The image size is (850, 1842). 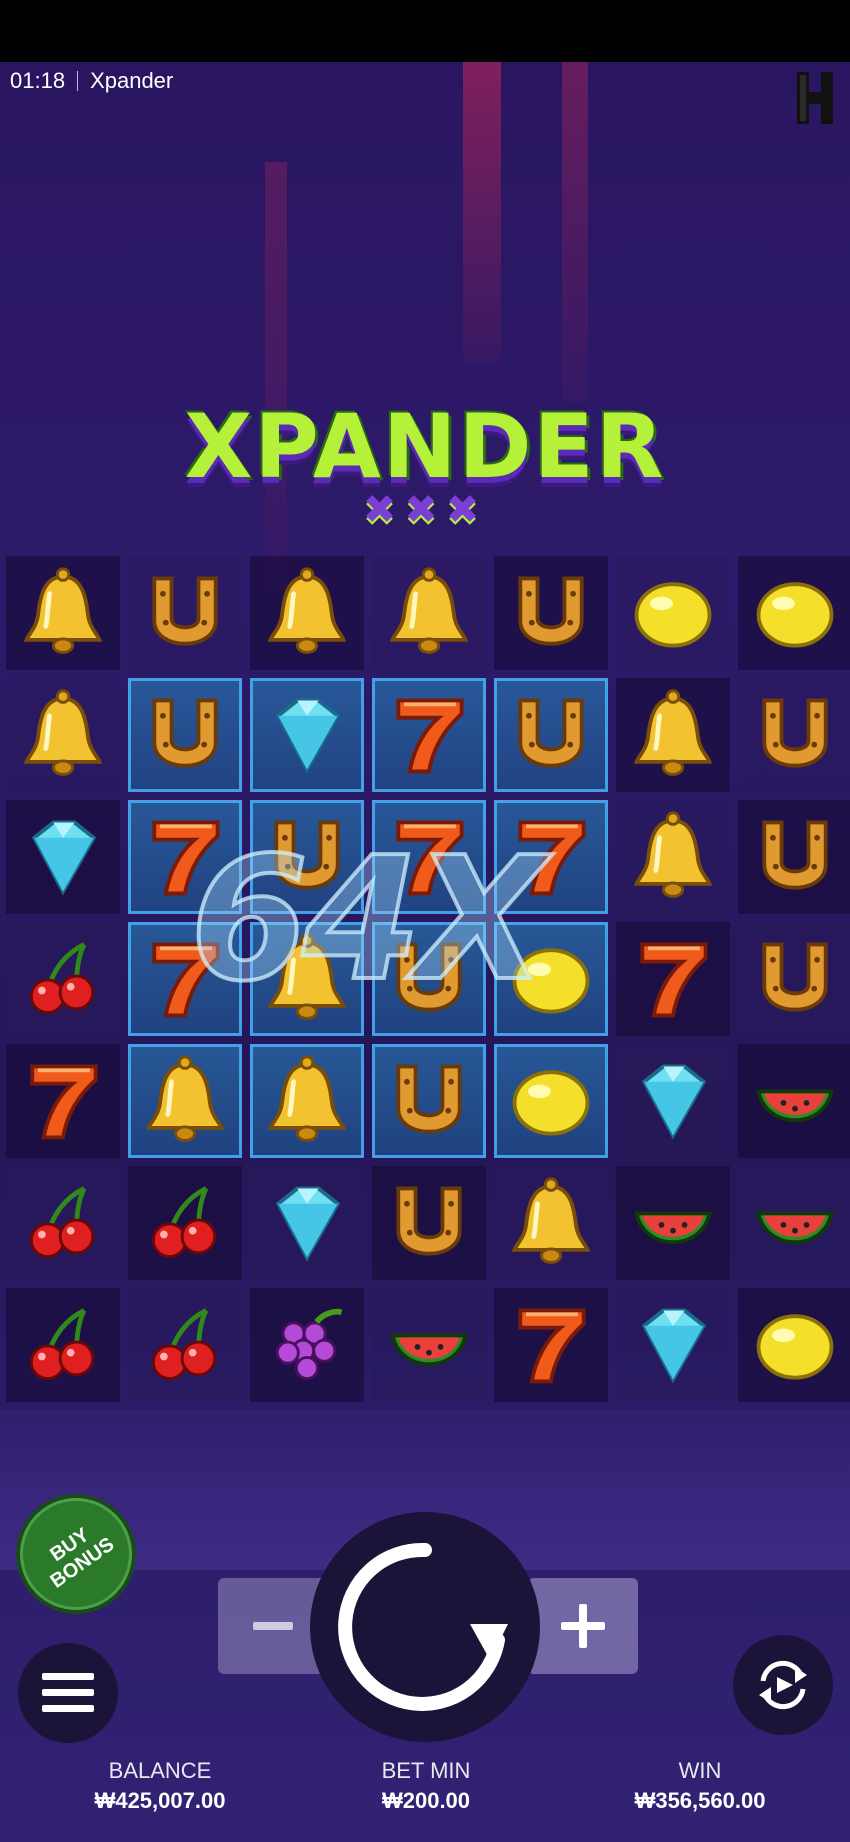 What do you see at coordinates (426, 1770) in the screenshot?
I see `bet-label: BET MIN` at bounding box center [426, 1770].